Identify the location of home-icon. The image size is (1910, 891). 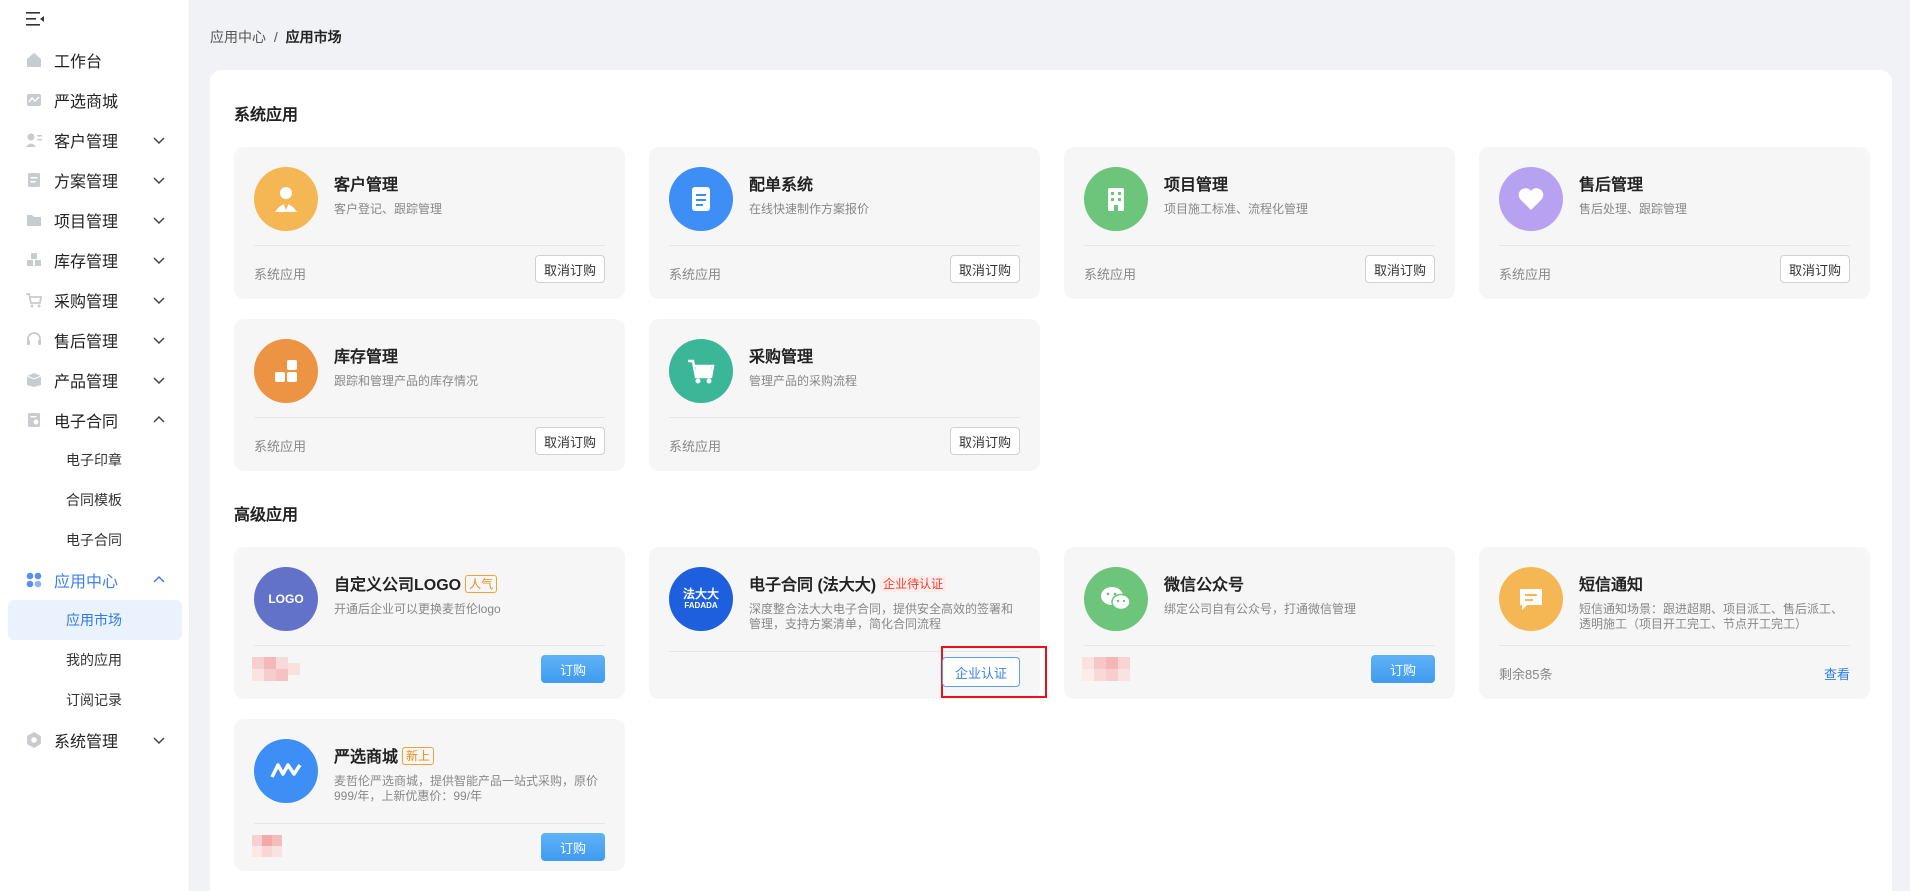
(34, 60).